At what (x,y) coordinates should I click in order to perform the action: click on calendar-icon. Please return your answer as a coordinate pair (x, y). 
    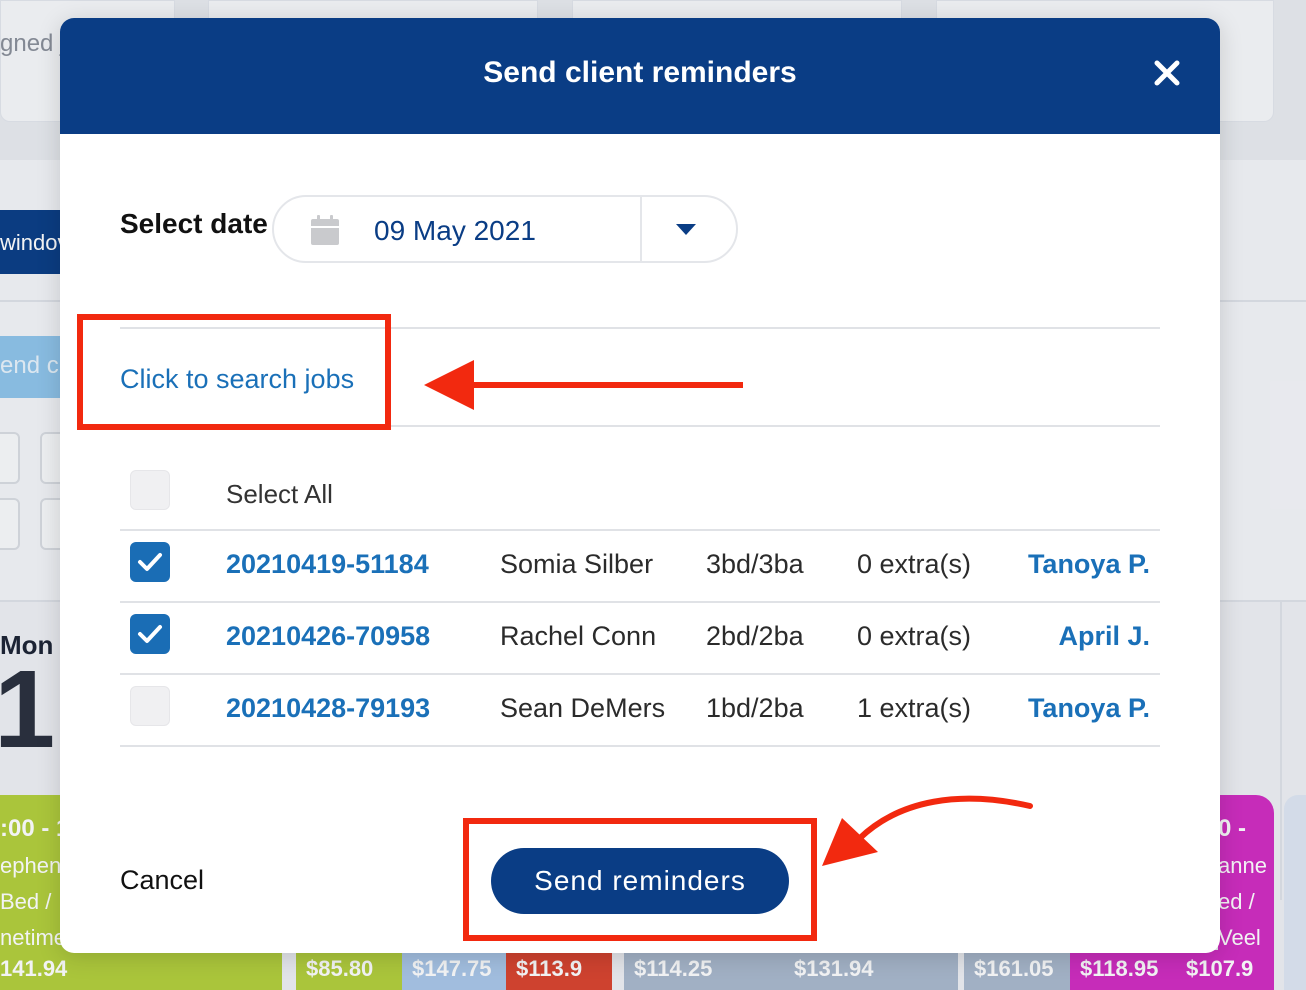
    Looking at the image, I should click on (325, 230).